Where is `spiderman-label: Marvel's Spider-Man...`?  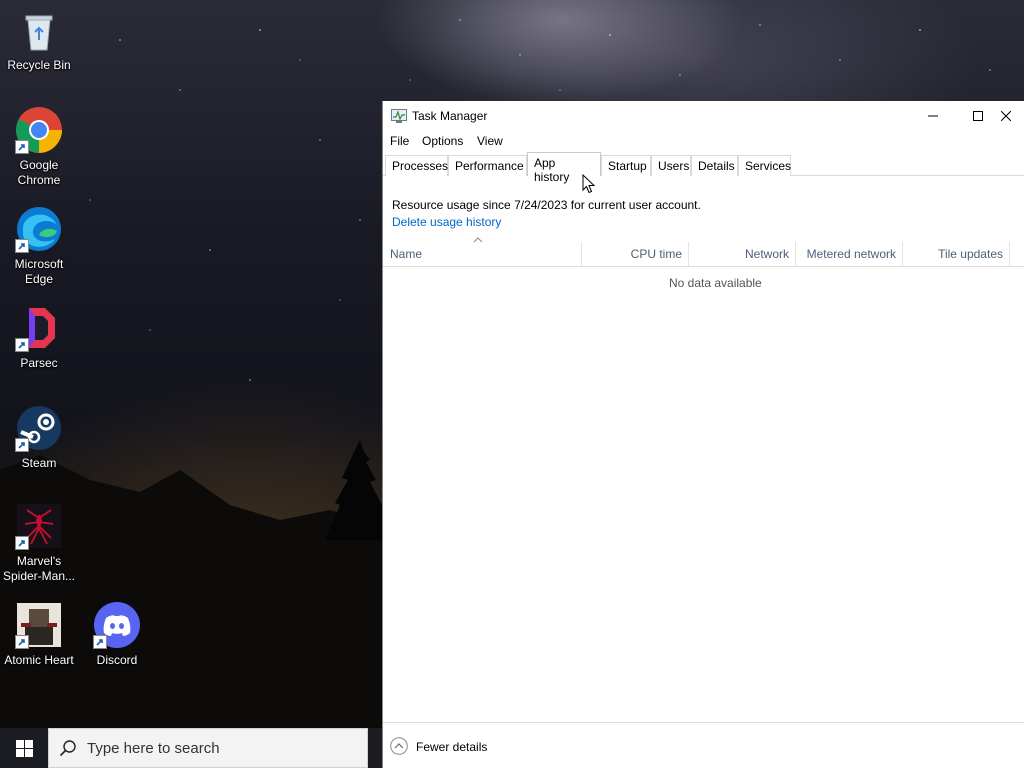
spiderman-label: Marvel's Spider-Man... is located at coordinates (39, 568).